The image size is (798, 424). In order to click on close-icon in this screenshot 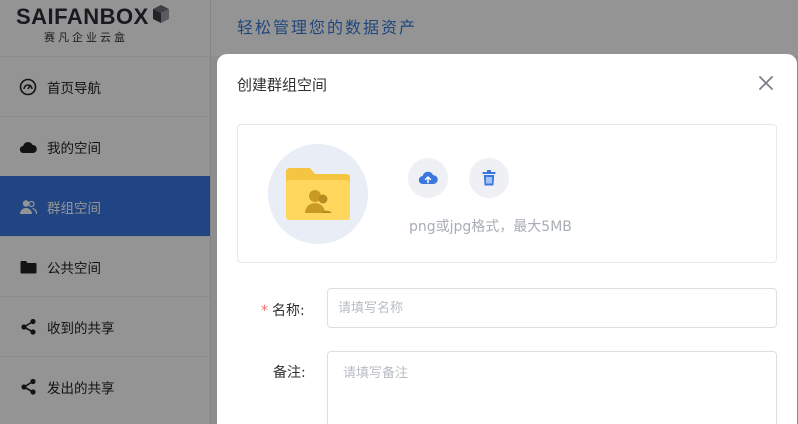, I will do `click(766, 83)`.